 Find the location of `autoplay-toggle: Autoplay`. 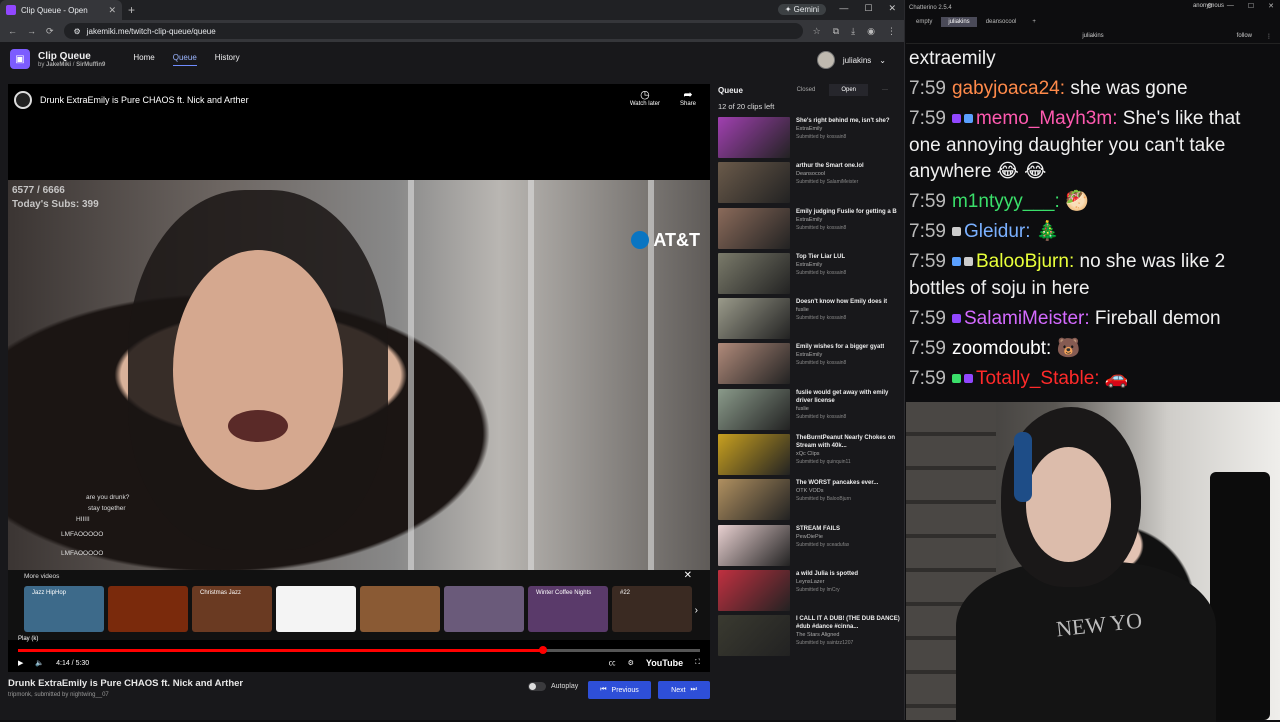

autoplay-toggle: Autoplay is located at coordinates (553, 686).